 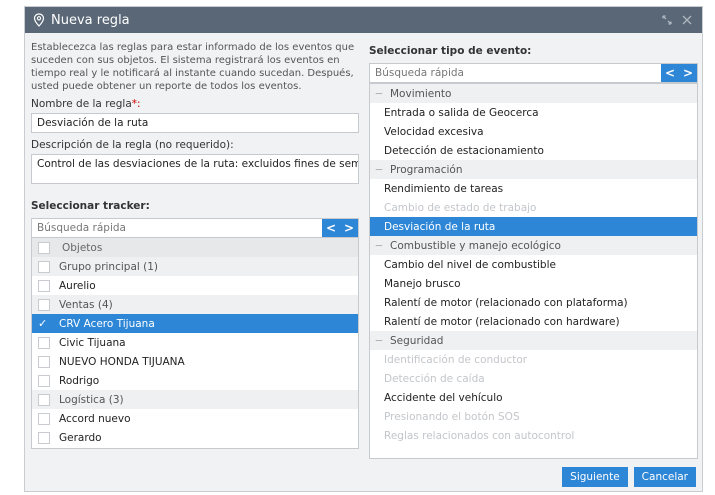 I want to click on tracker-search-row: < >, so click(x=195, y=228).